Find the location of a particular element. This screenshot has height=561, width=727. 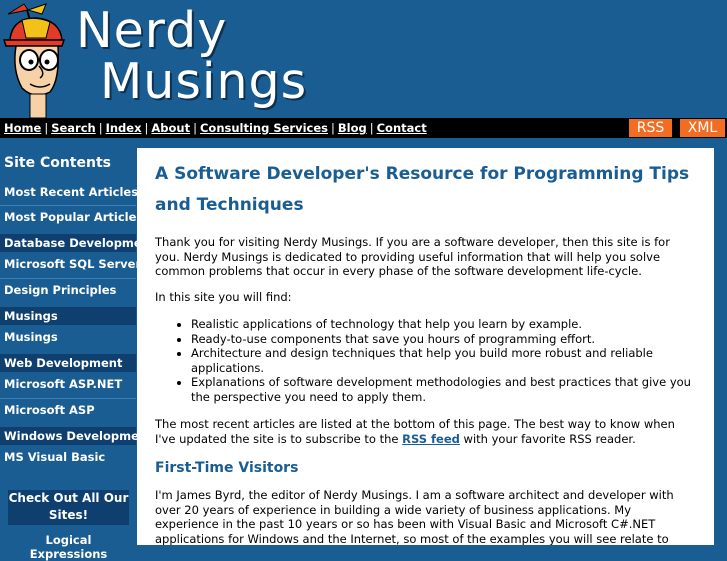

sidebar-heading-database: Database Development is located at coordinates (78, 243).